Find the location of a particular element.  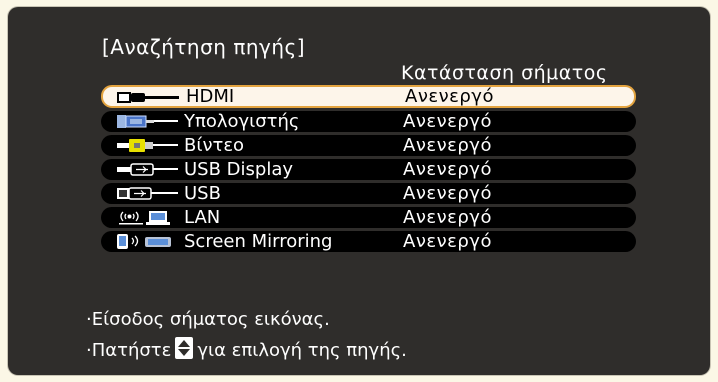

source-row-computer: Υπολογιστής Ανενεργό is located at coordinates (368, 121).